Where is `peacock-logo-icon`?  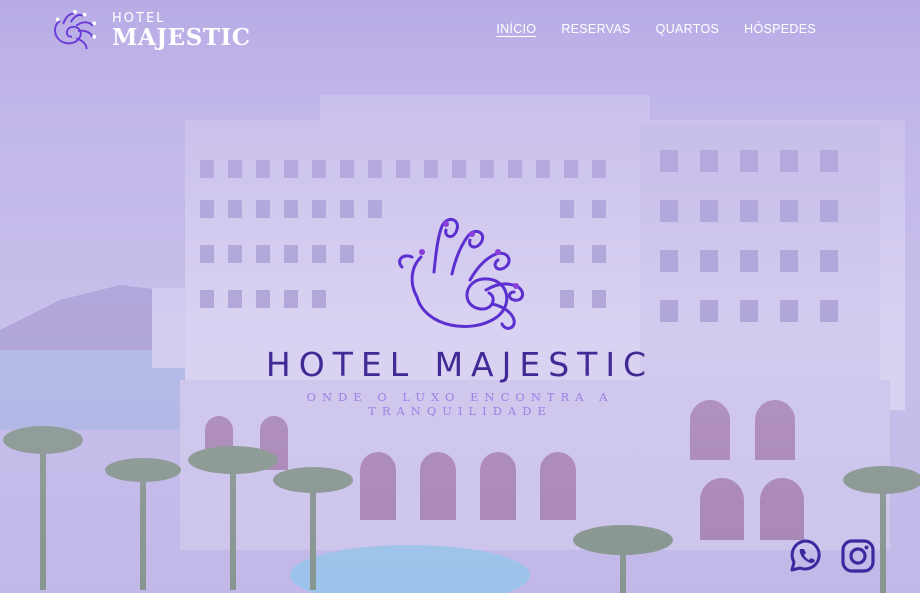
peacock-logo-icon is located at coordinates (75, 29).